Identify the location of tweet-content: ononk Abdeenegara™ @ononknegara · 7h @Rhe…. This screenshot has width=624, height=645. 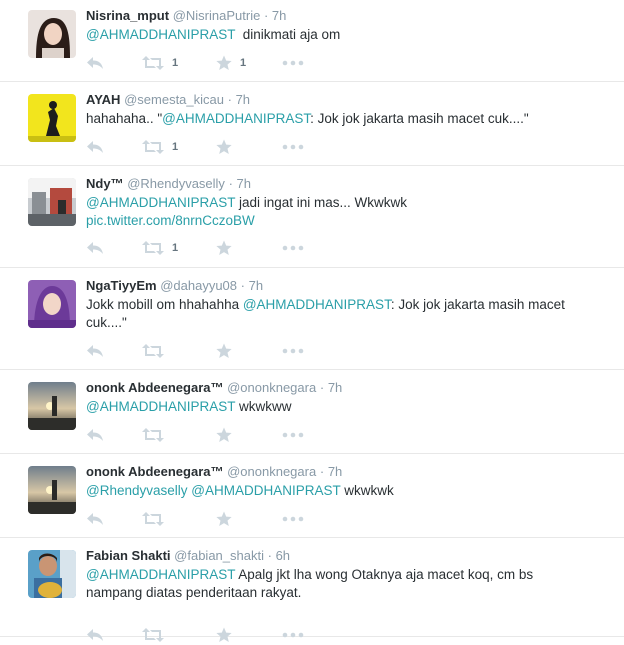
(350, 482).